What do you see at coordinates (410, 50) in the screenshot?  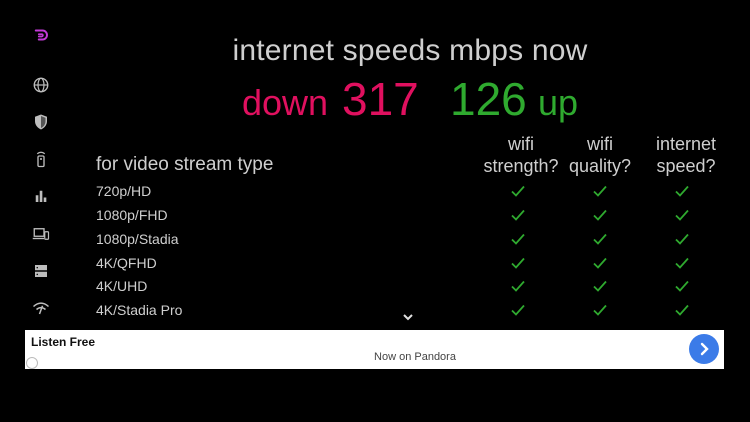 I see `page-title: internet speeds mbps now` at bounding box center [410, 50].